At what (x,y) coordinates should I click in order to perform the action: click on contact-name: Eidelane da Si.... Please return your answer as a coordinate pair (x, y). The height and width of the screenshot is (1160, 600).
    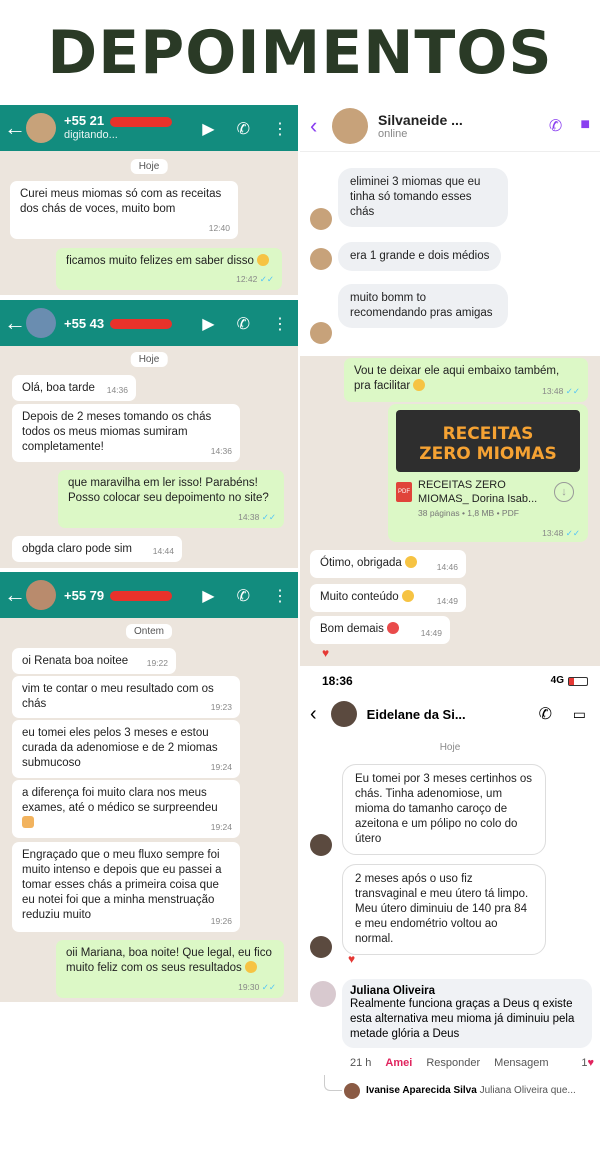
    Looking at the image, I should click on (416, 714).